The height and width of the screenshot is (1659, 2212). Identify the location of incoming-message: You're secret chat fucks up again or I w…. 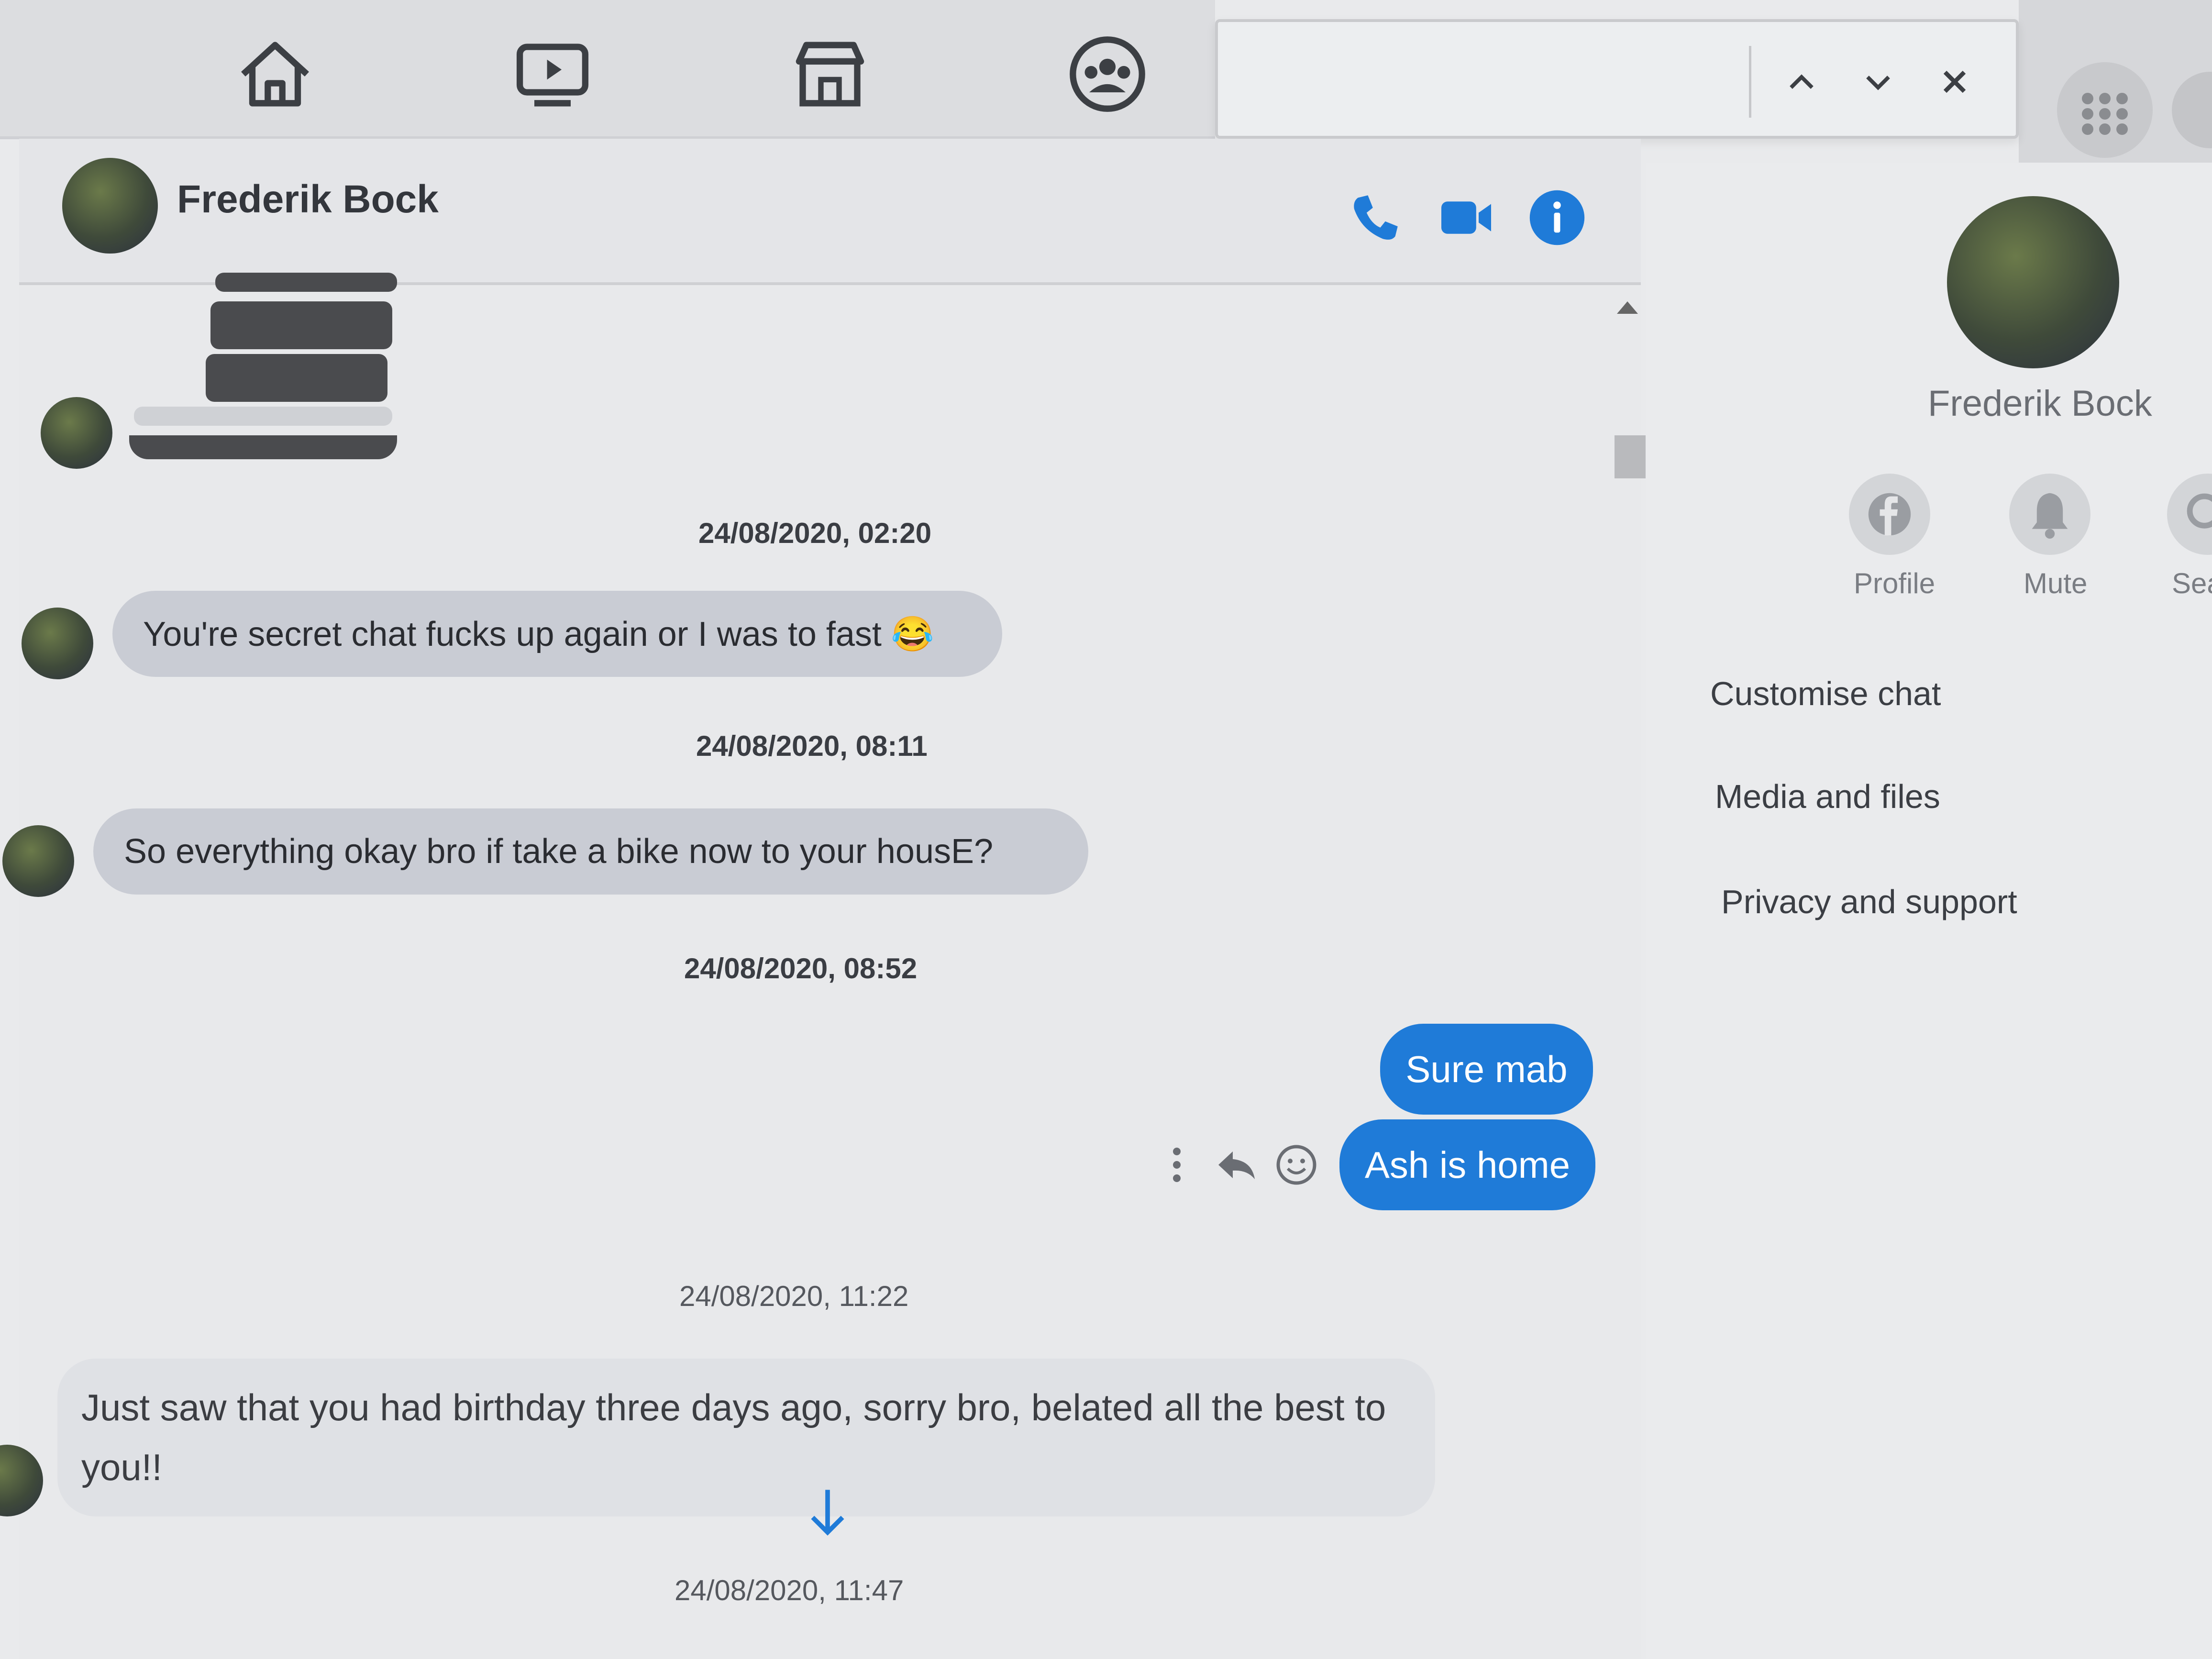
(557, 634).